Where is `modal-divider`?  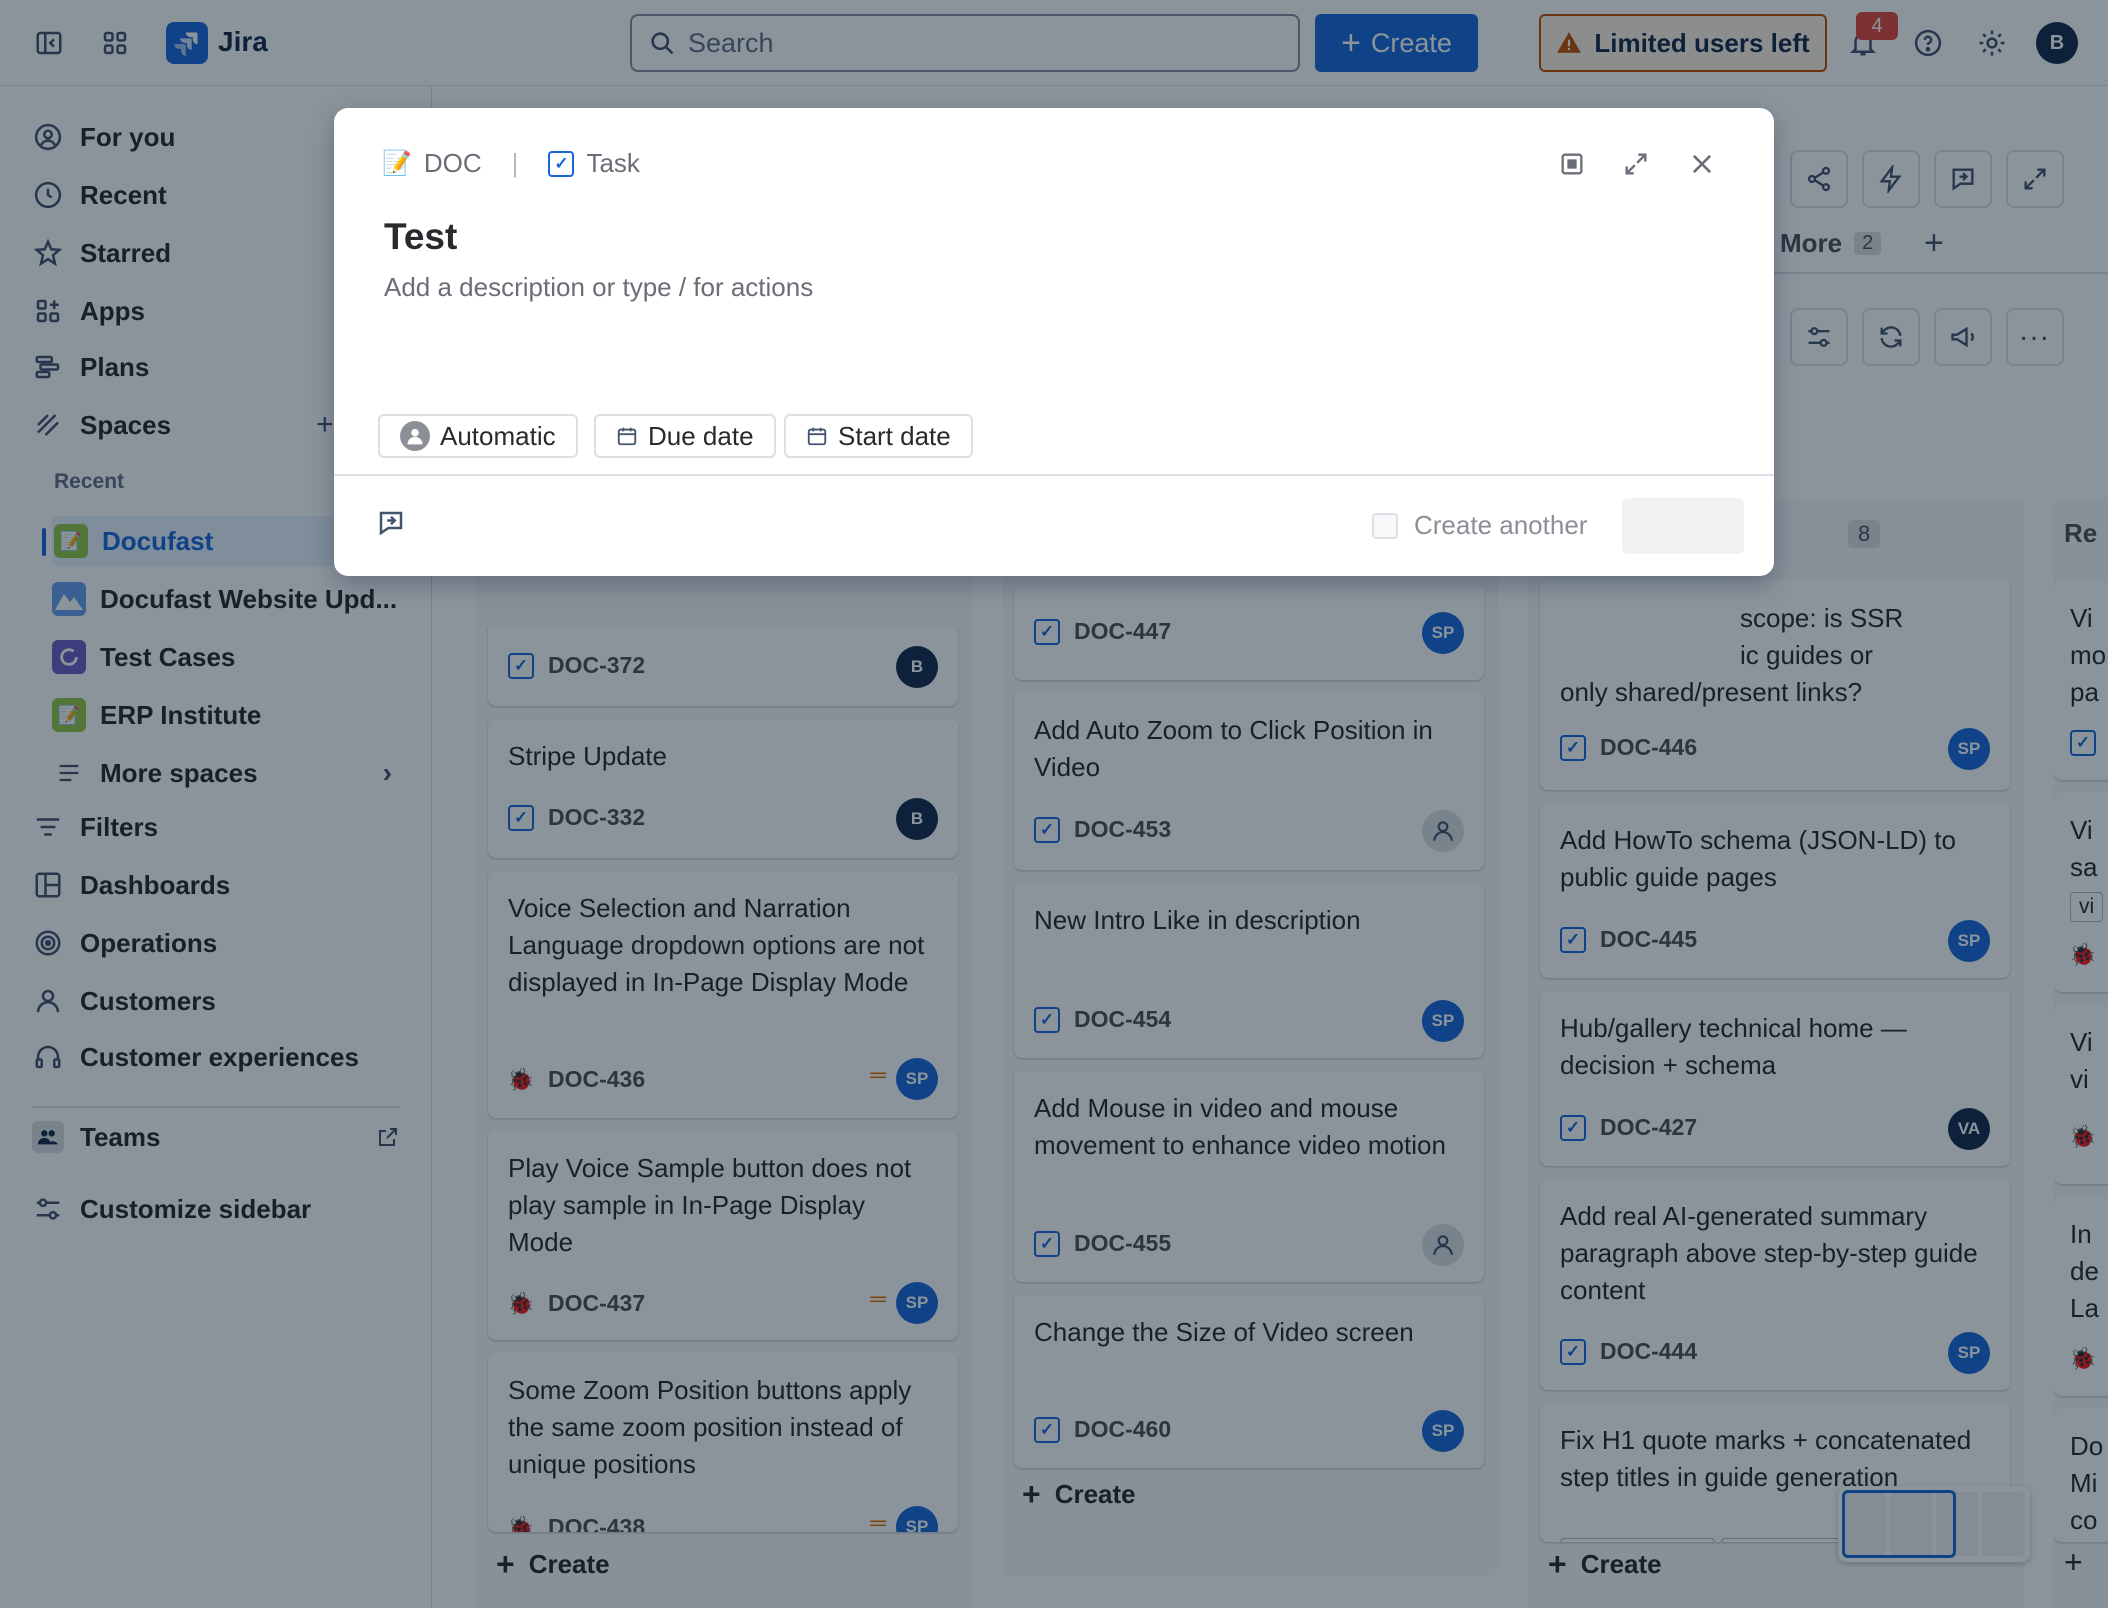
modal-divider is located at coordinates (1054, 475).